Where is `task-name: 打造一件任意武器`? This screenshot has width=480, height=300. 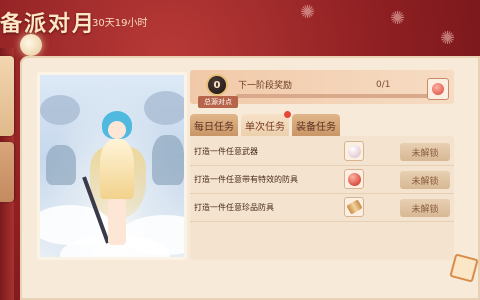
task-name: 打造一件任意武器 is located at coordinates (226, 151).